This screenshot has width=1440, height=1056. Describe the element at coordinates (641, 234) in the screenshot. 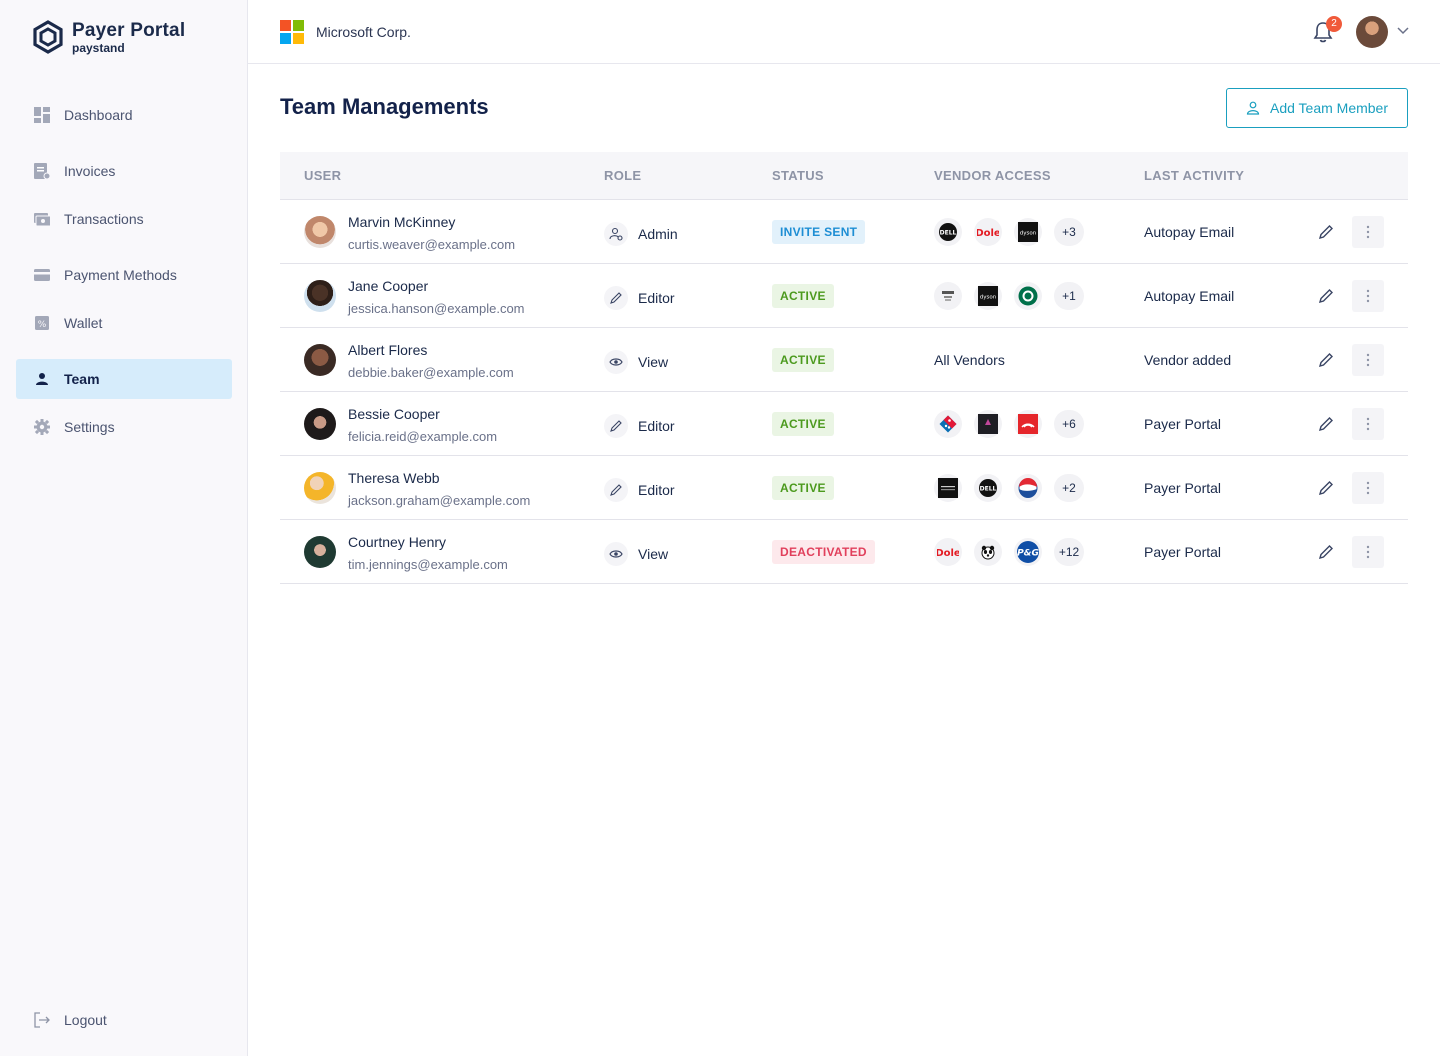

I see `role: Admin` at that location.